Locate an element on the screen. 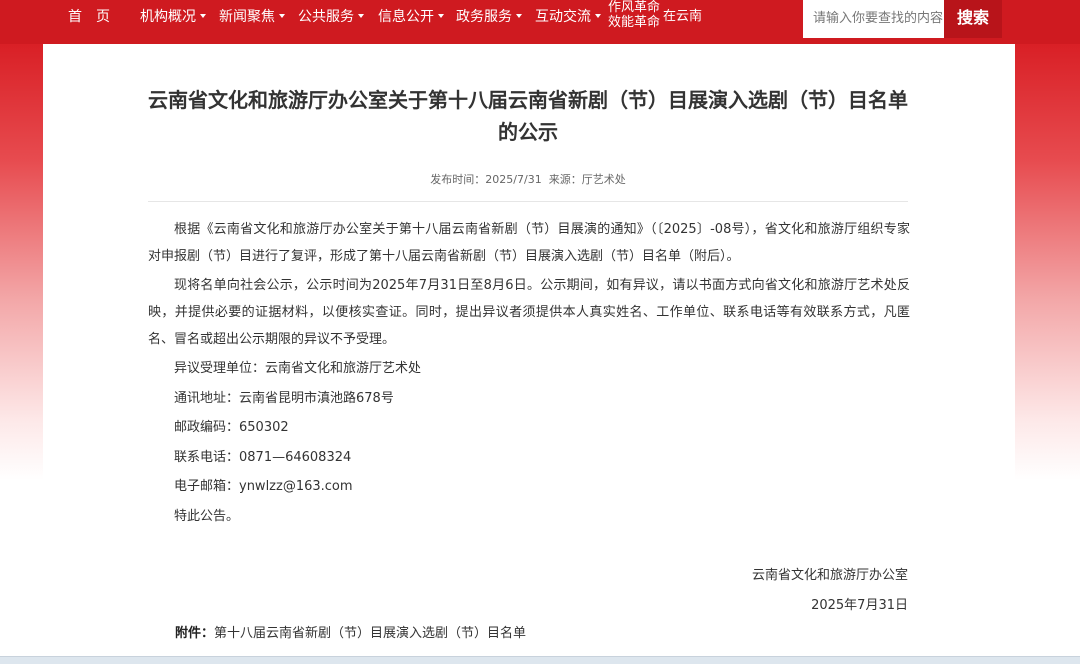  nav-item-label: 信息公开 is located at coordinates (406, 17).